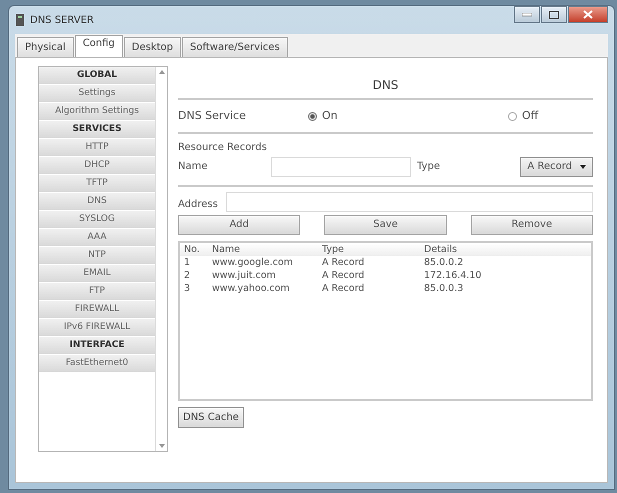  I want to click on table-cell-text: 85.0.0.3, so click(444, 288).